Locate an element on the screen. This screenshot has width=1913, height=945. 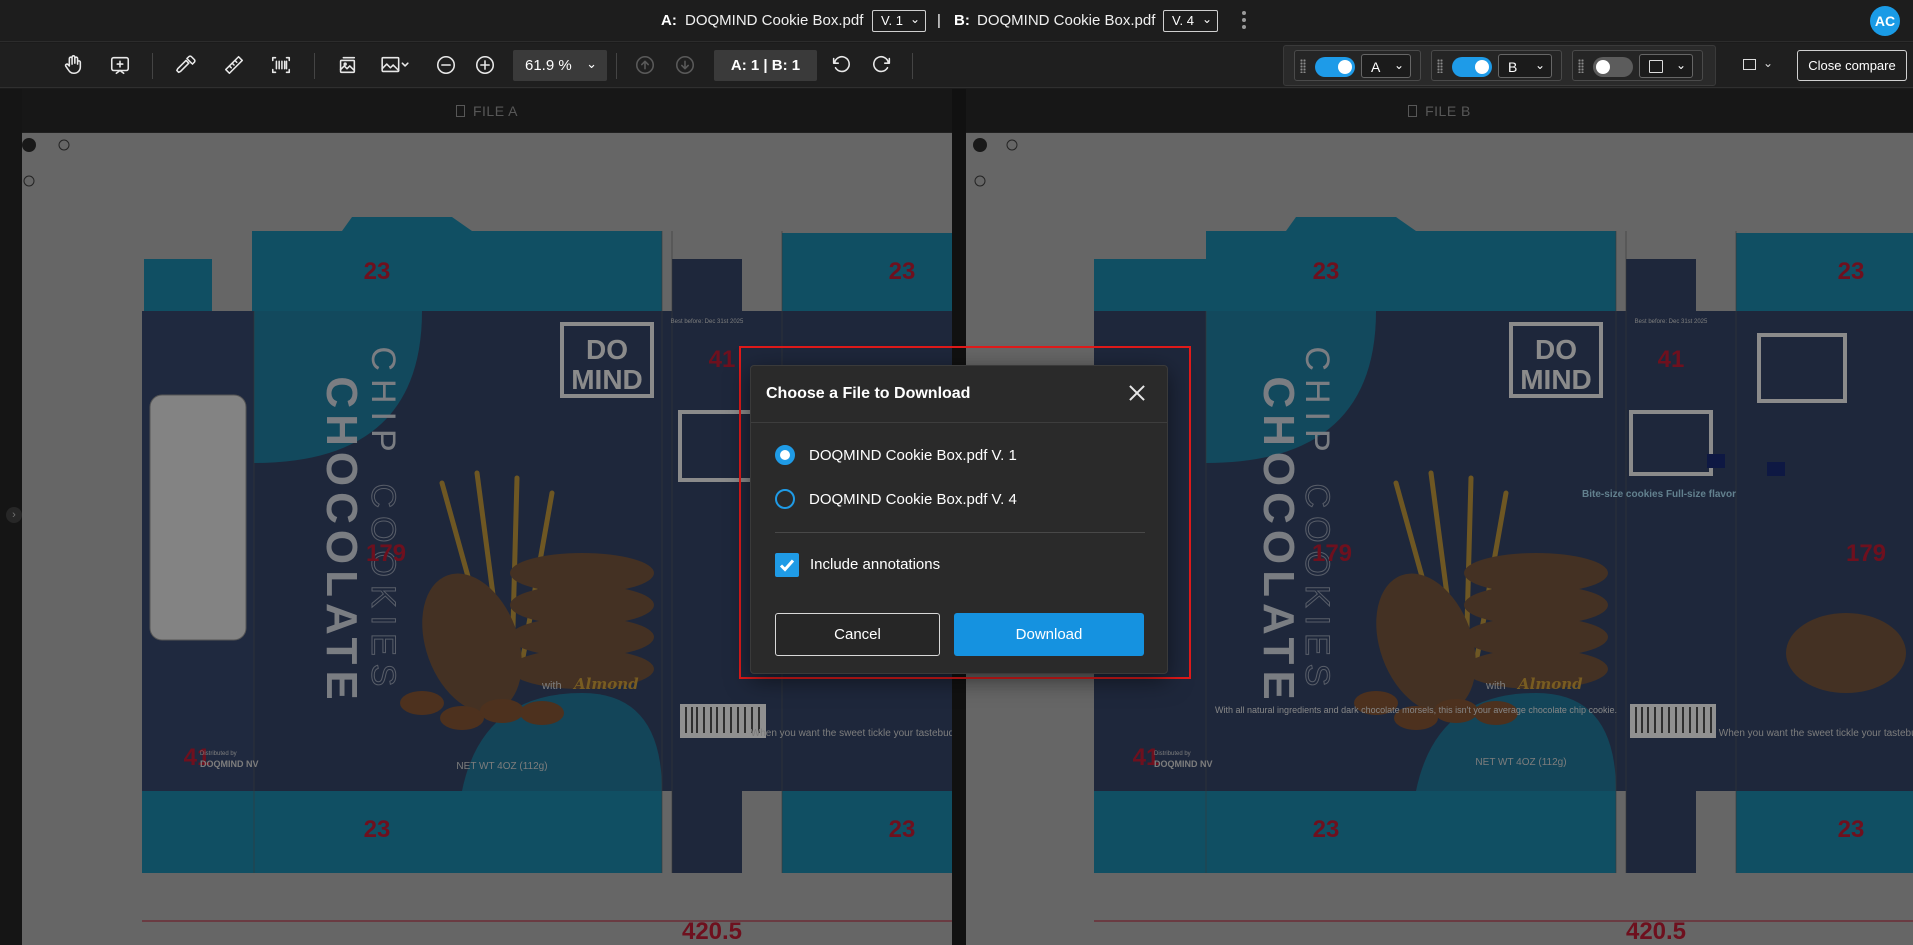
rotate-left-icon is located at coordinates (841, 65).